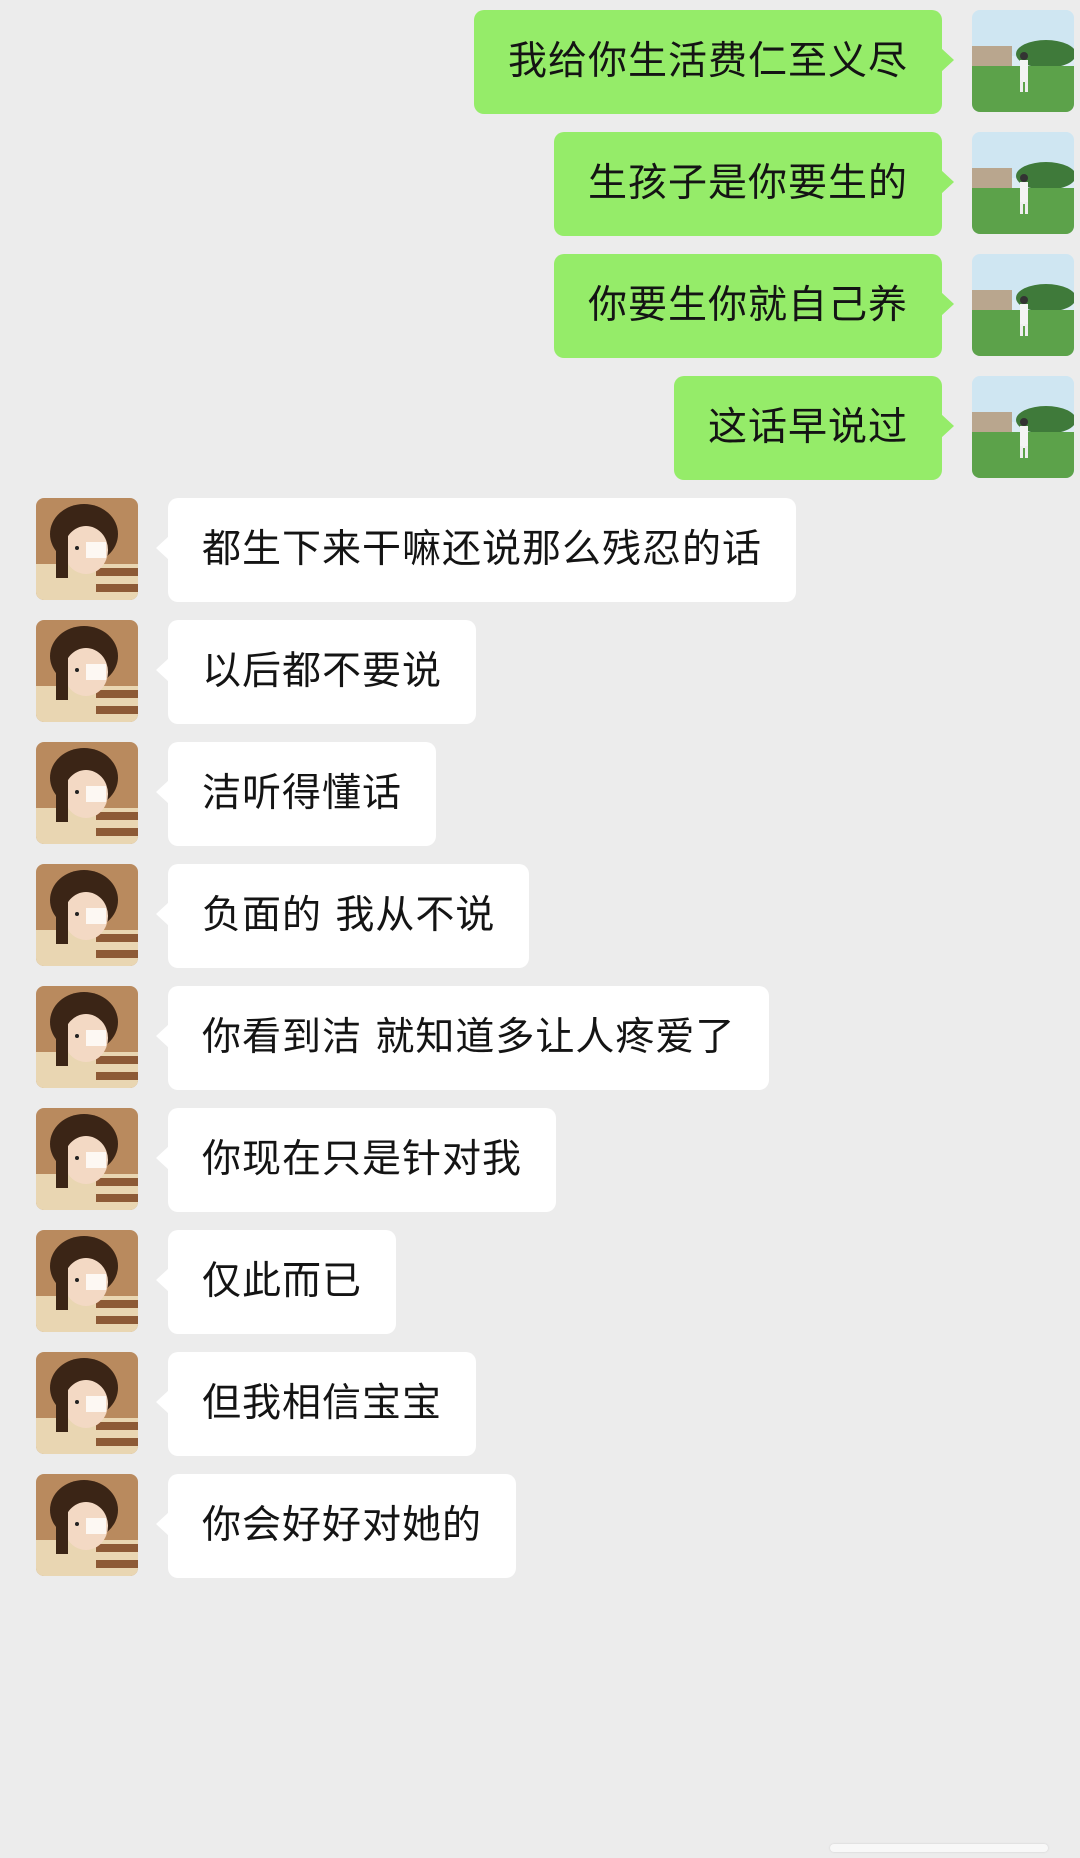 This screenshot has width=1080, height=1858. I want to click on message-bubble: 生孩子是你要生的, so click(754, 184).